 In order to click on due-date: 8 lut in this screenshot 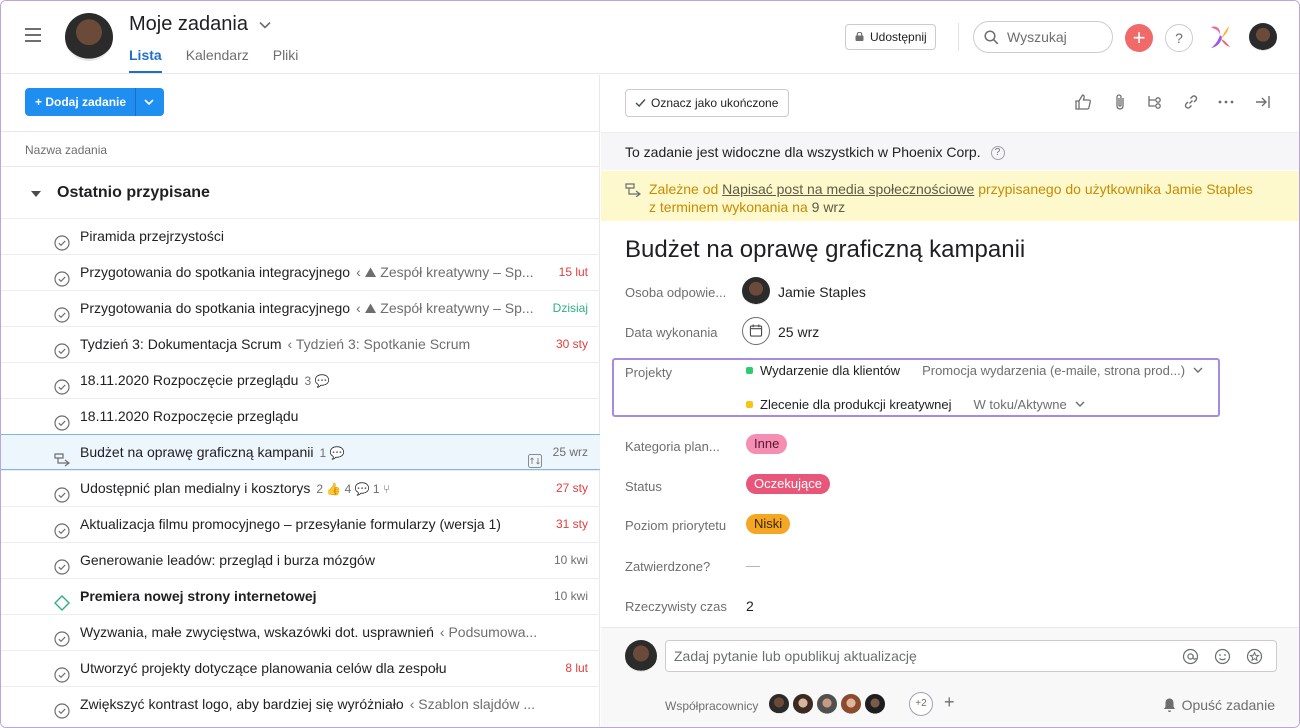, I will do `click(576, 668)`.